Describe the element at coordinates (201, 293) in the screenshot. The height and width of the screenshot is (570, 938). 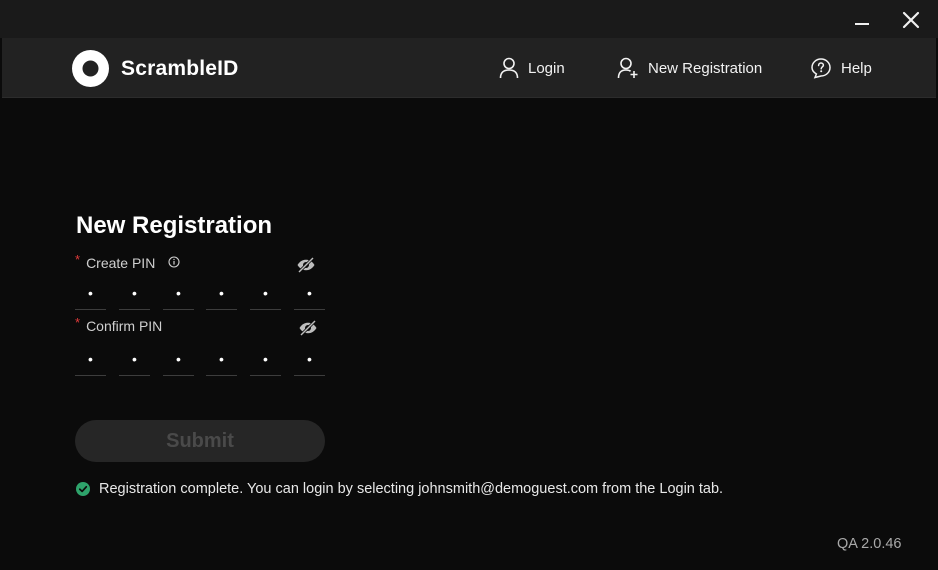
I see `create-pin-input: • • • • • •` at that location.